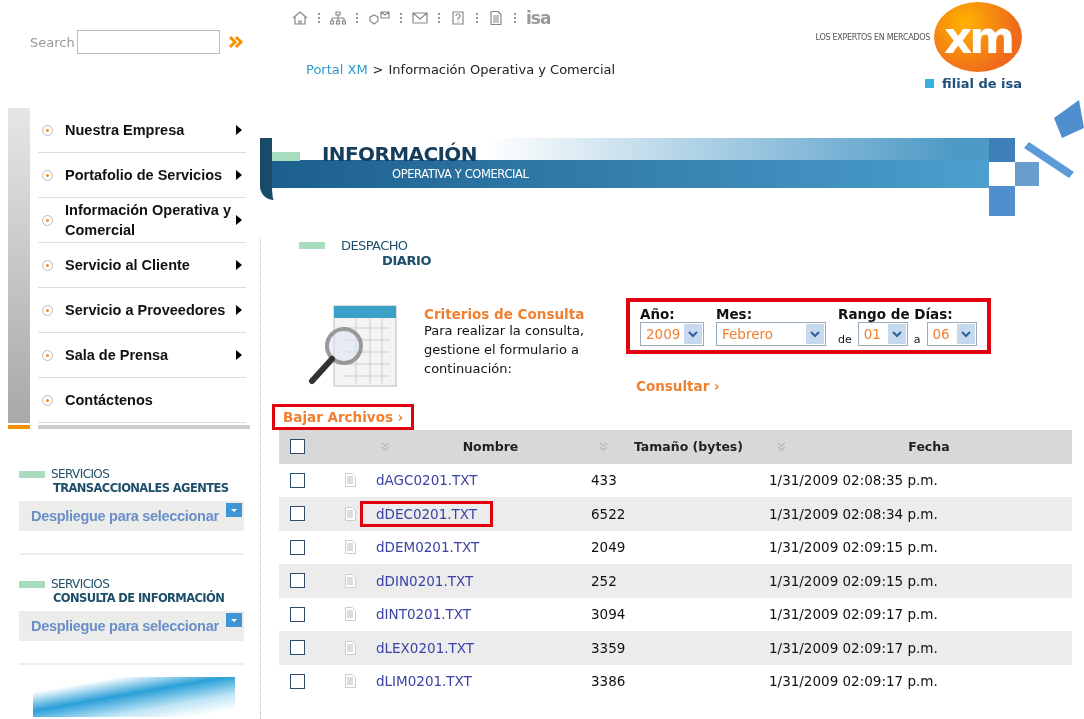 The width and height of the screenshot is (1084, 719). What do you see at coordinates (982, 83) in the screenshot?
I see `brand-subtitle: filial de isa` at bounding box center [982, 83].